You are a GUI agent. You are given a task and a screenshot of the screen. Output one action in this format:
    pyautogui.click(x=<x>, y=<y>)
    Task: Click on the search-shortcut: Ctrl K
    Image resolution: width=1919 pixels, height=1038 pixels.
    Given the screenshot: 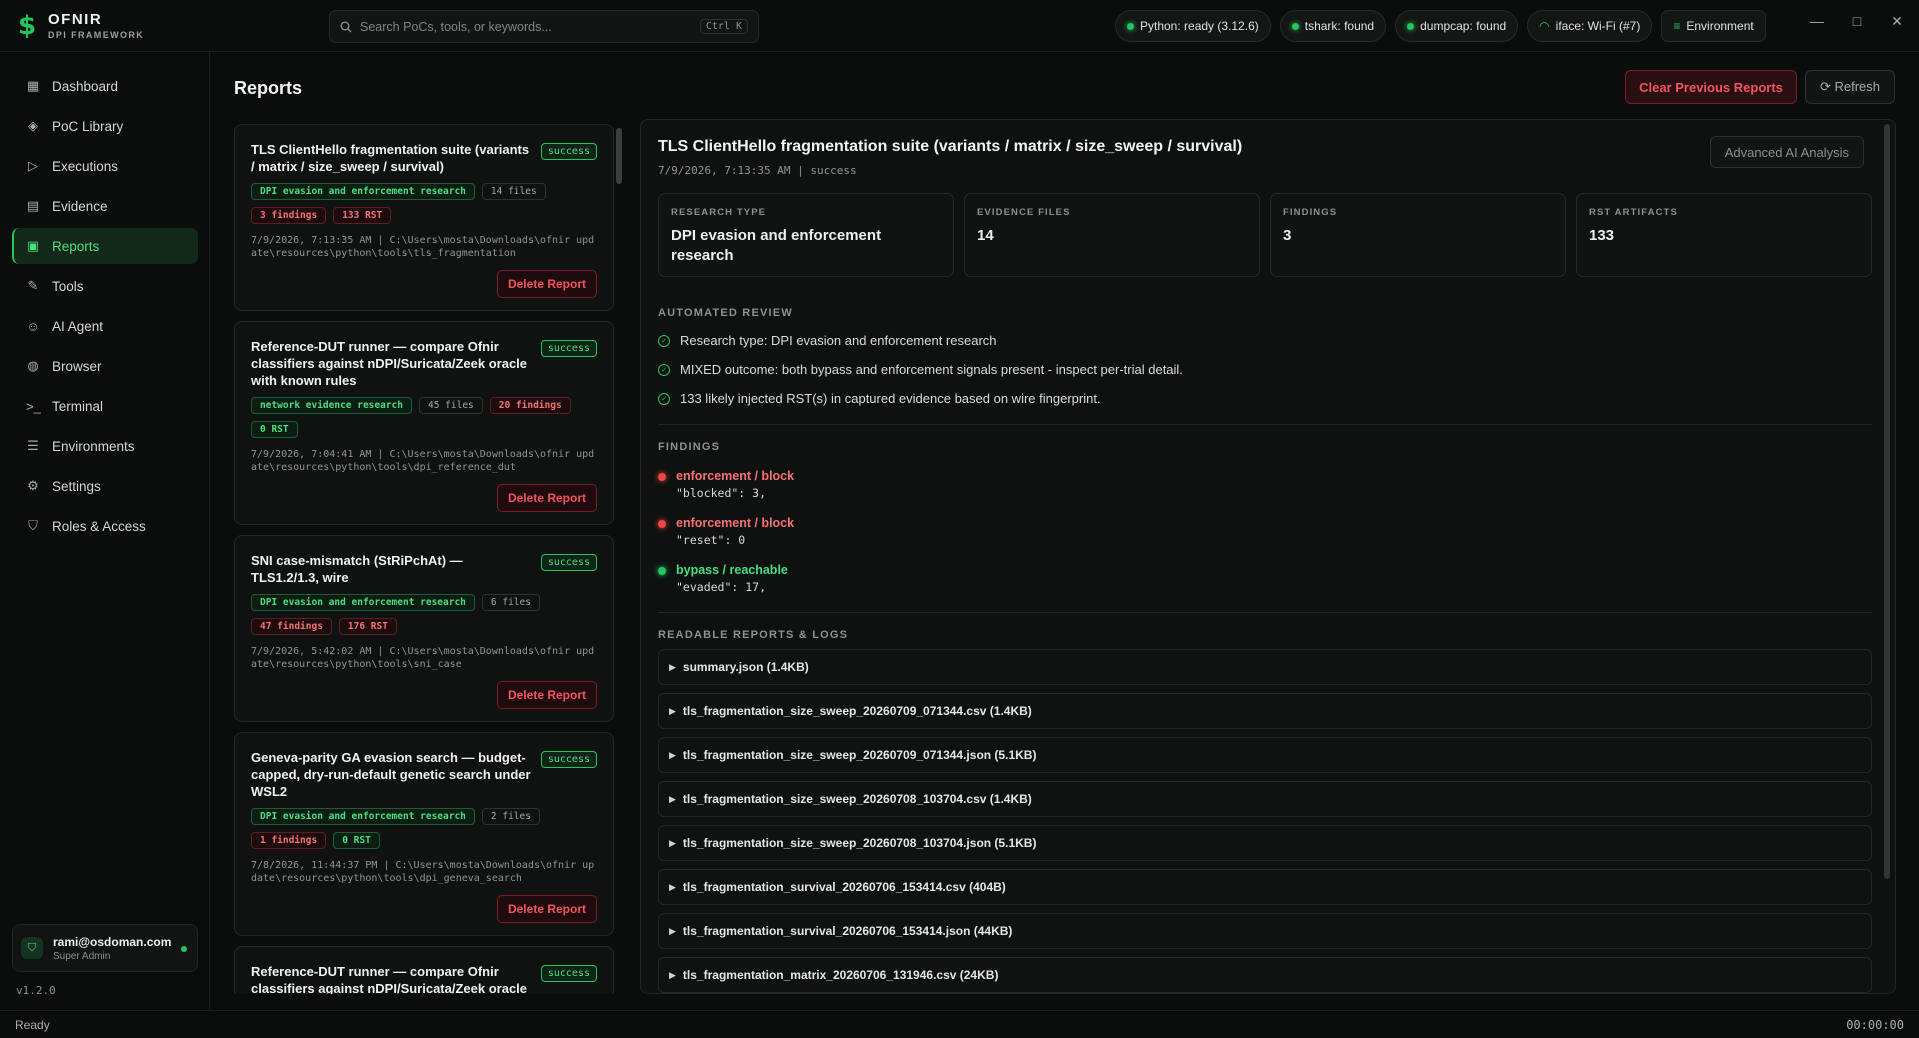 What is the action you would take?
    pyautogui.click(x=723, y=26)
    